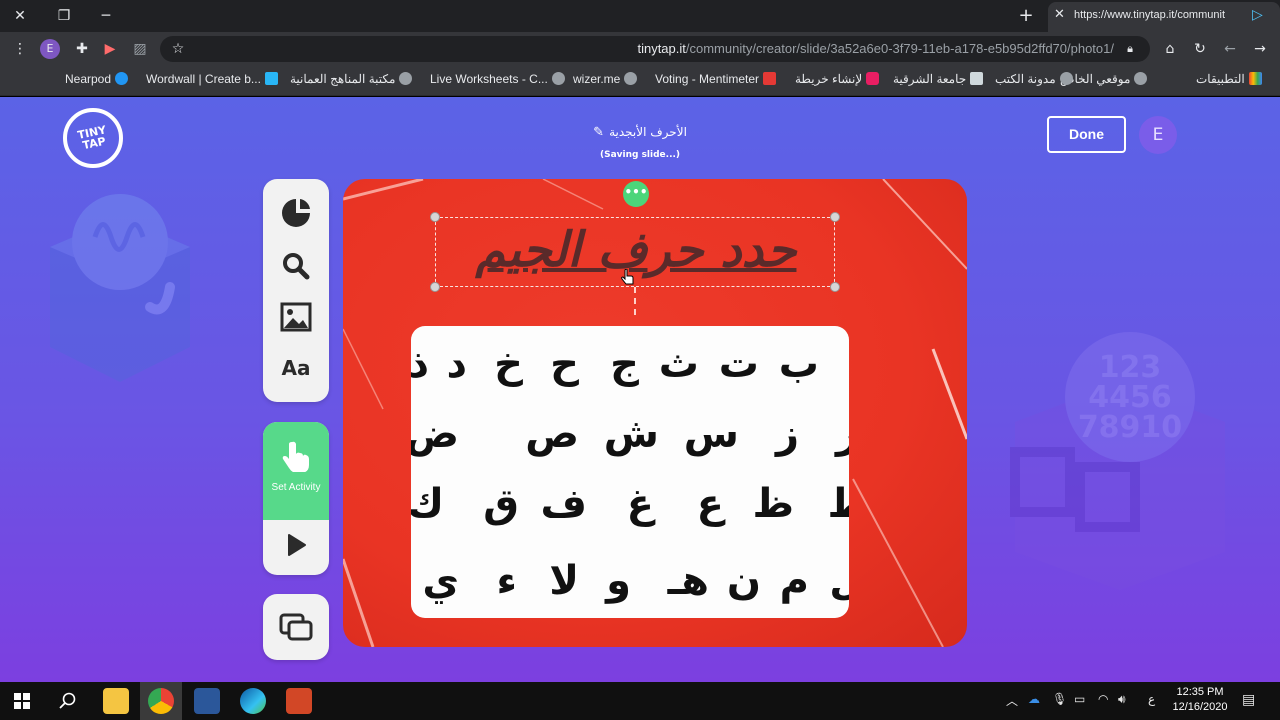 This screenshot has width=1280, height=720. I want to click on letter: ر, so click(842, 434).